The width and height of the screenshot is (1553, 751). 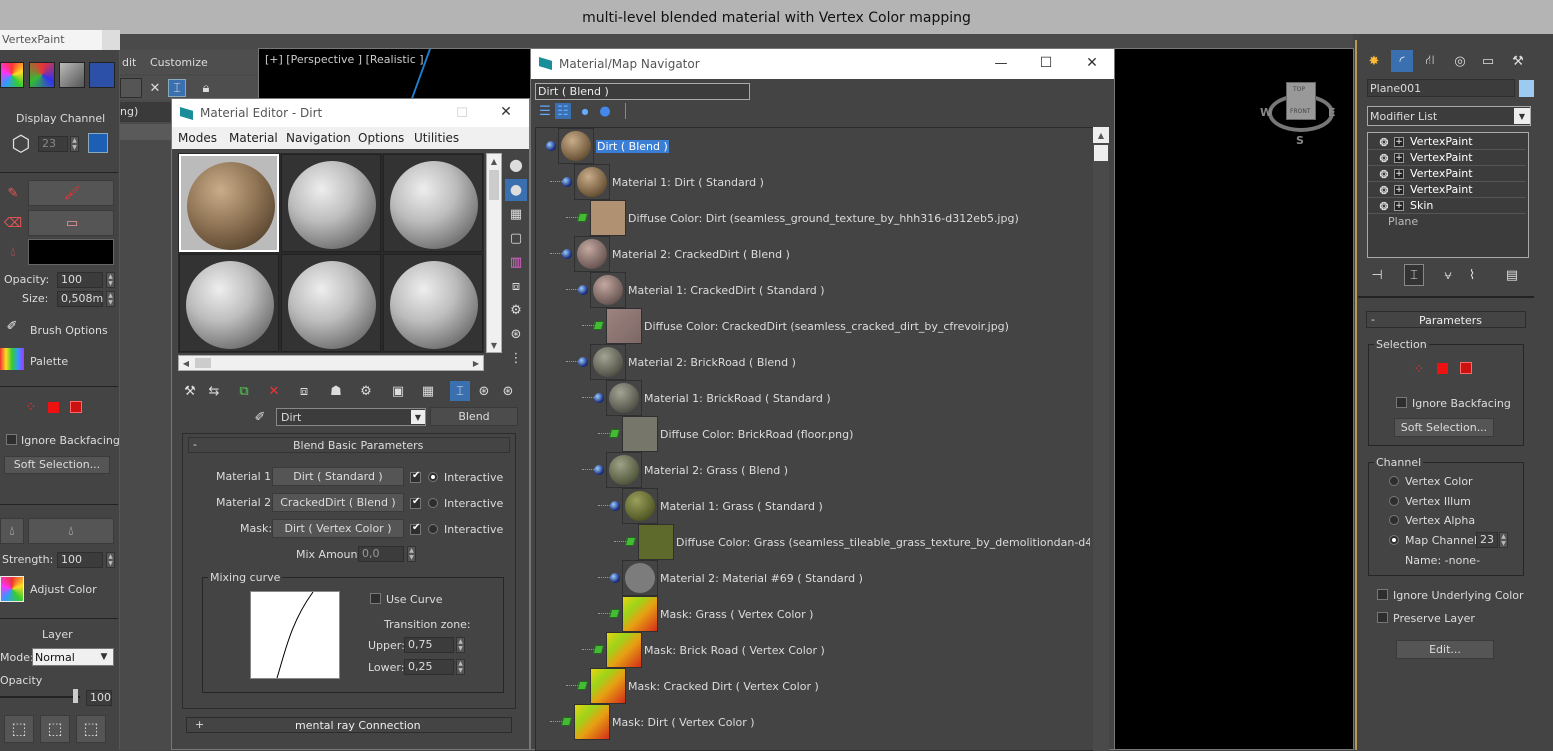 I want to click on menu-modes: Modes, so click(x=197, y=138).